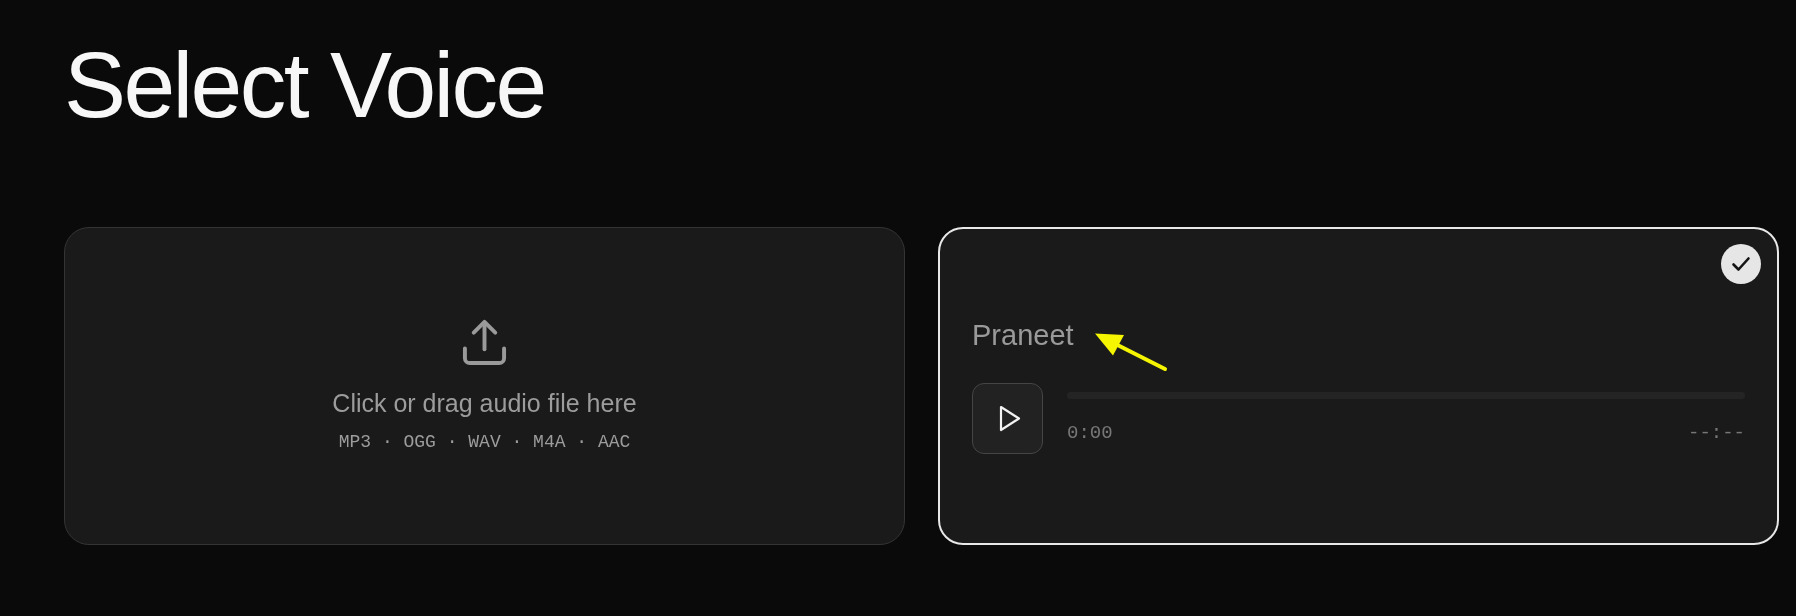 This screenshot has width=1796, height=616. Describe the element at coordinates (1023, 335) in the screenshot. I see `voice-name: Praneet` at that location.